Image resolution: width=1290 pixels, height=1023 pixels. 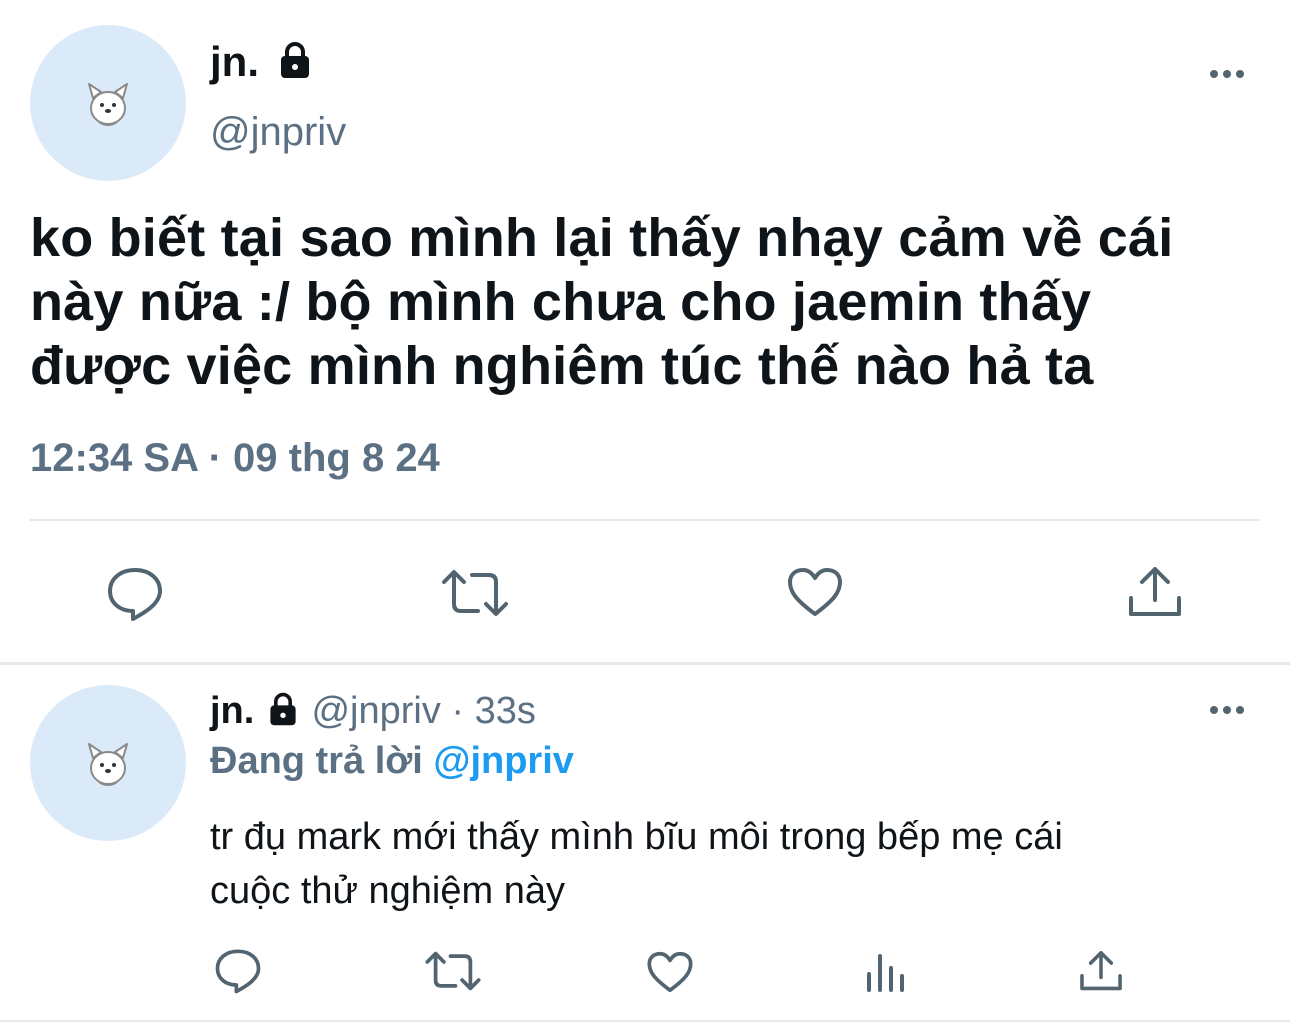 I want to click on section-separator, so click(x=645, y=663).